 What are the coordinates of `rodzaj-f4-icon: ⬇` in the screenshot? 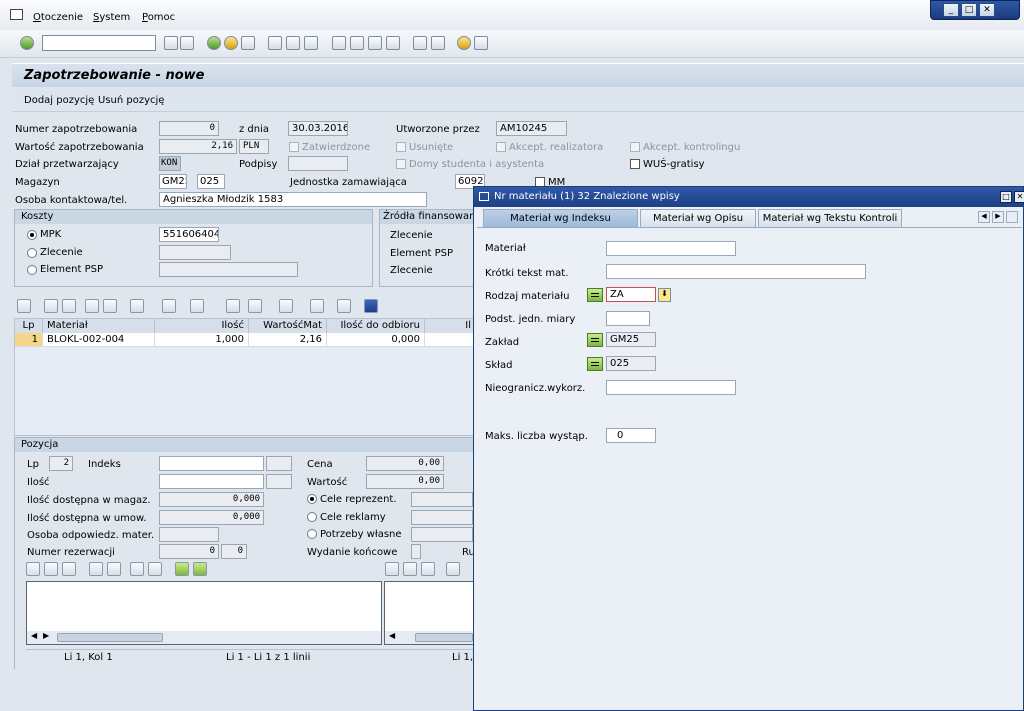 It's located at (664, 295).